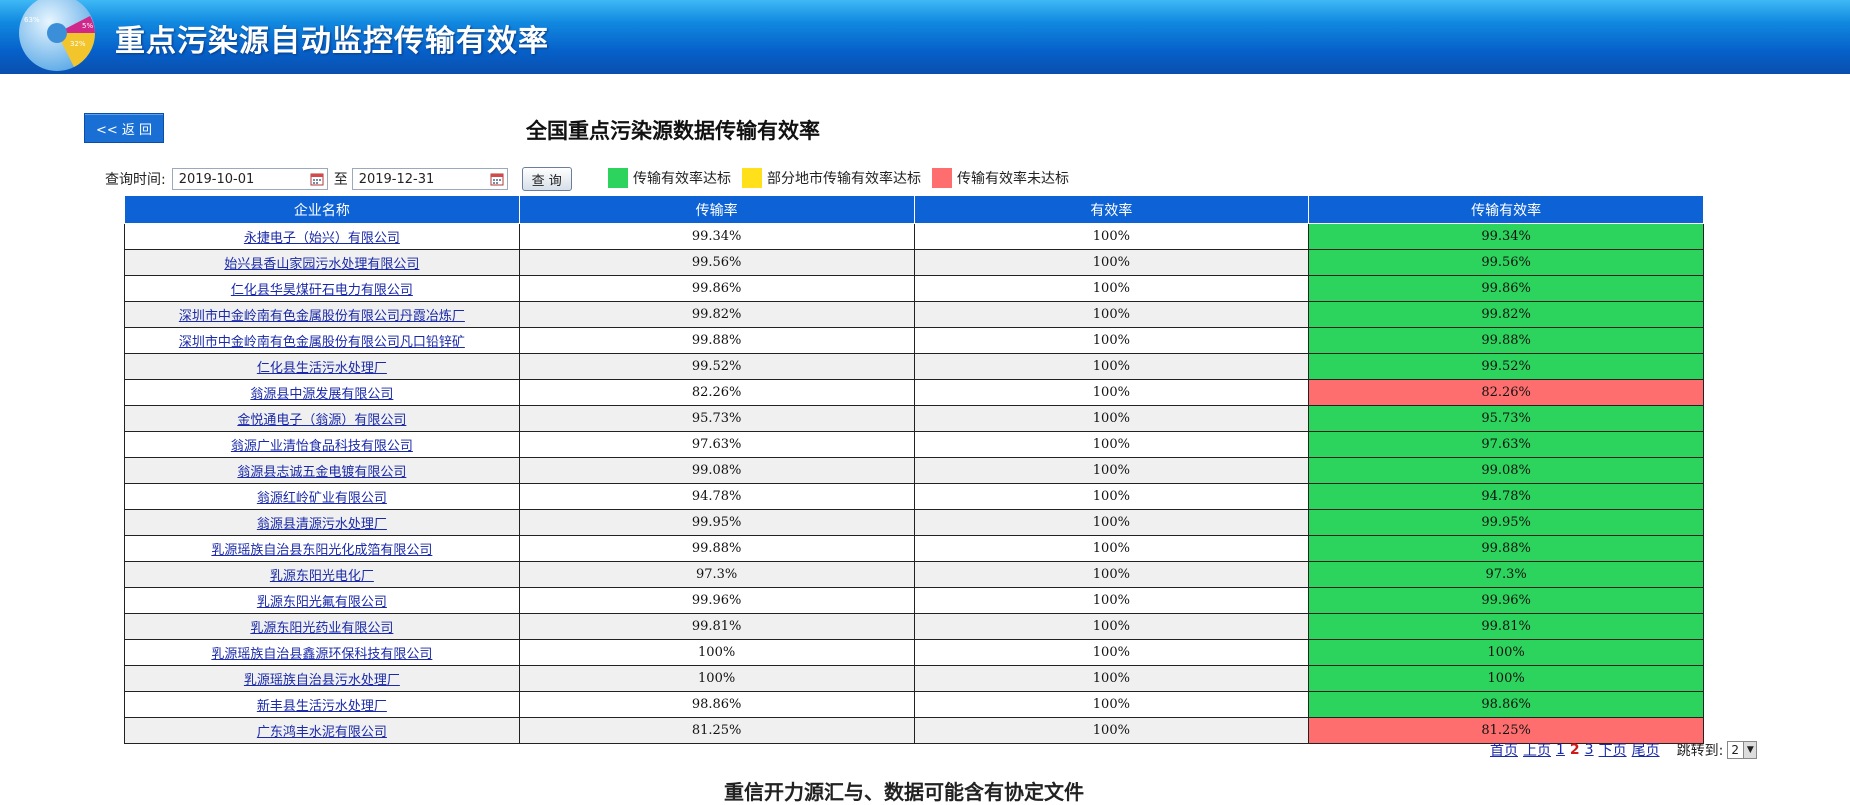 The image size is (1850, 805). What do you see at coordinates (1735, 750) in the screenshot?
I see `jump-page-value: 2` at bounding box center [1735, 750].